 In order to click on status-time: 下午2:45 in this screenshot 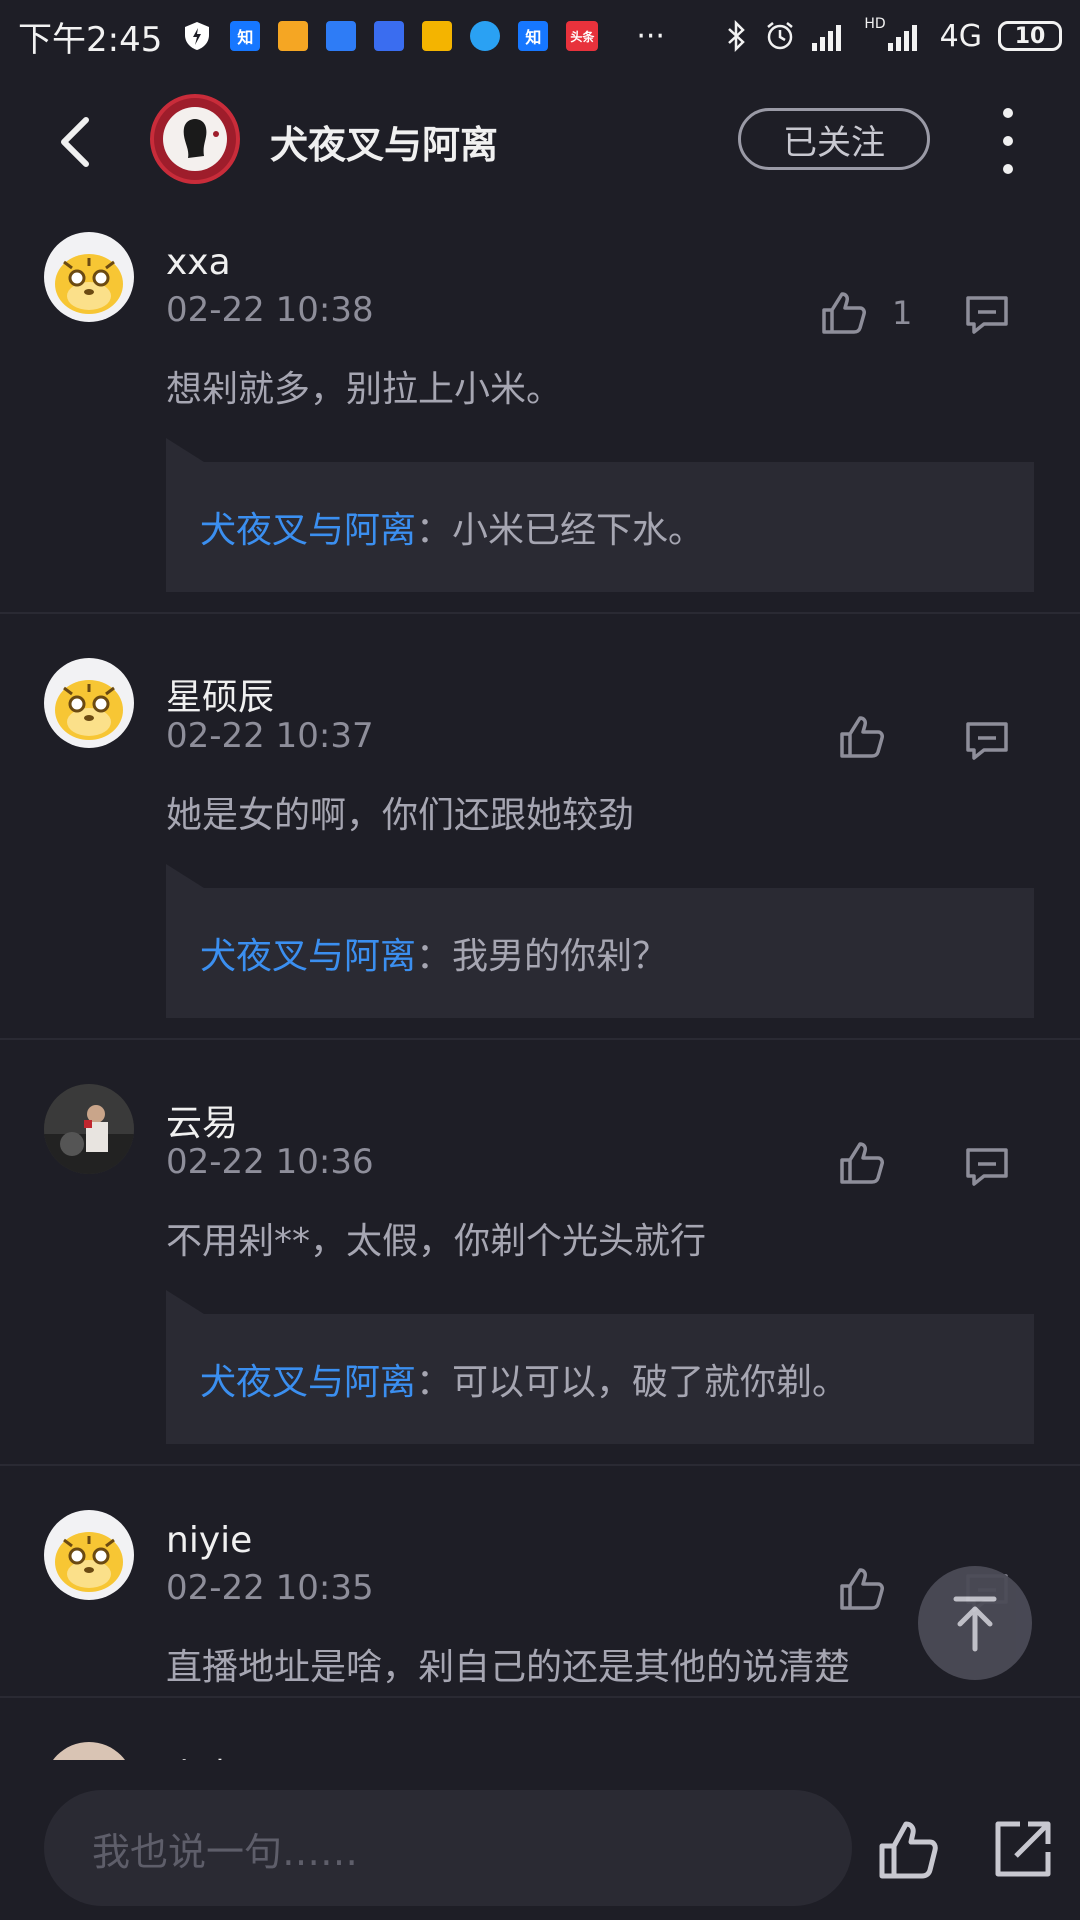, I will do `click(90, 39)`.